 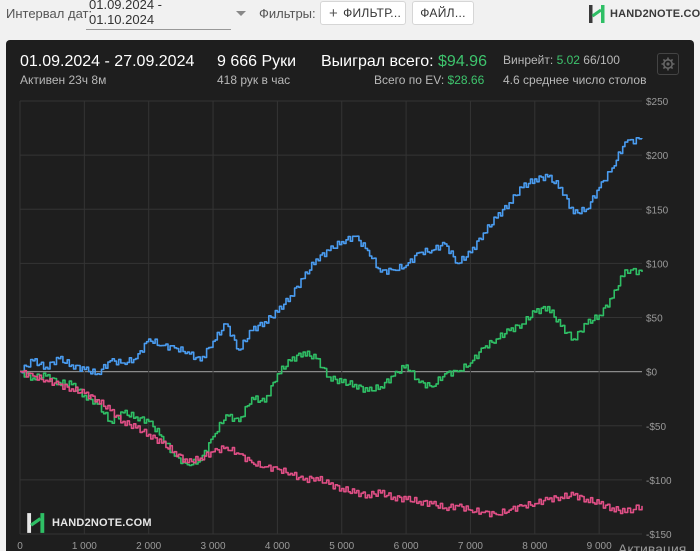 I want to click on watermark-logo-icon, so click(x=36, y=523).